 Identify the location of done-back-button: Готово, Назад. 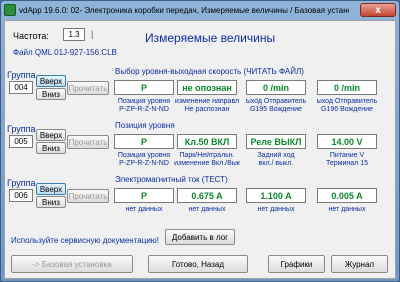
(198, 264).